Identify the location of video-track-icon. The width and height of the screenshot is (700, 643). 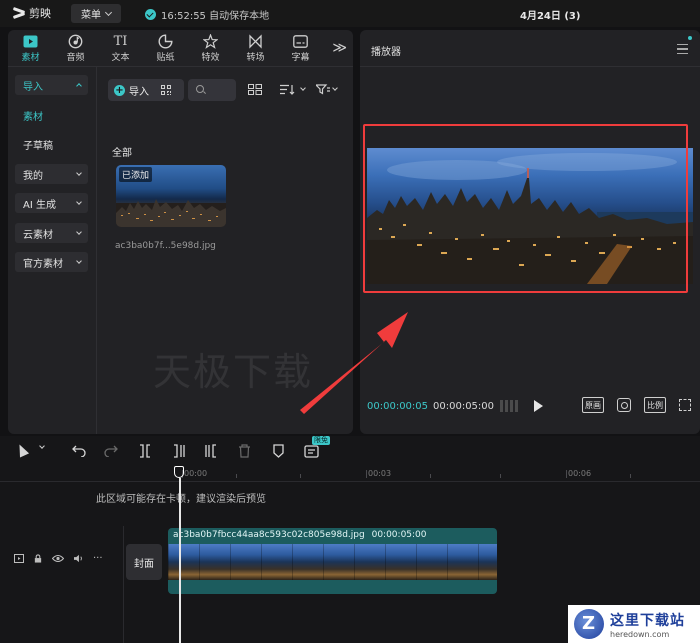
(19, 558).